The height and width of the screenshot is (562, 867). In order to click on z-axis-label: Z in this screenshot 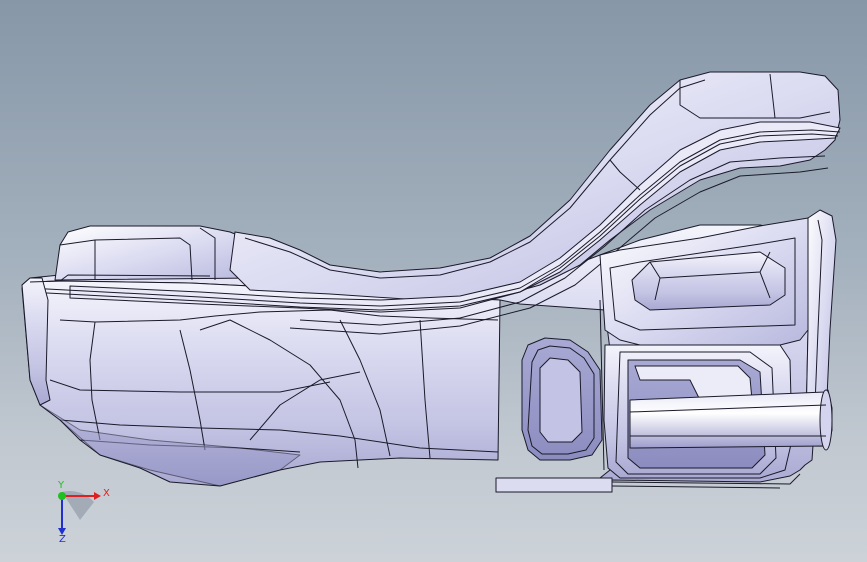, I will do `click(62, 539)`.